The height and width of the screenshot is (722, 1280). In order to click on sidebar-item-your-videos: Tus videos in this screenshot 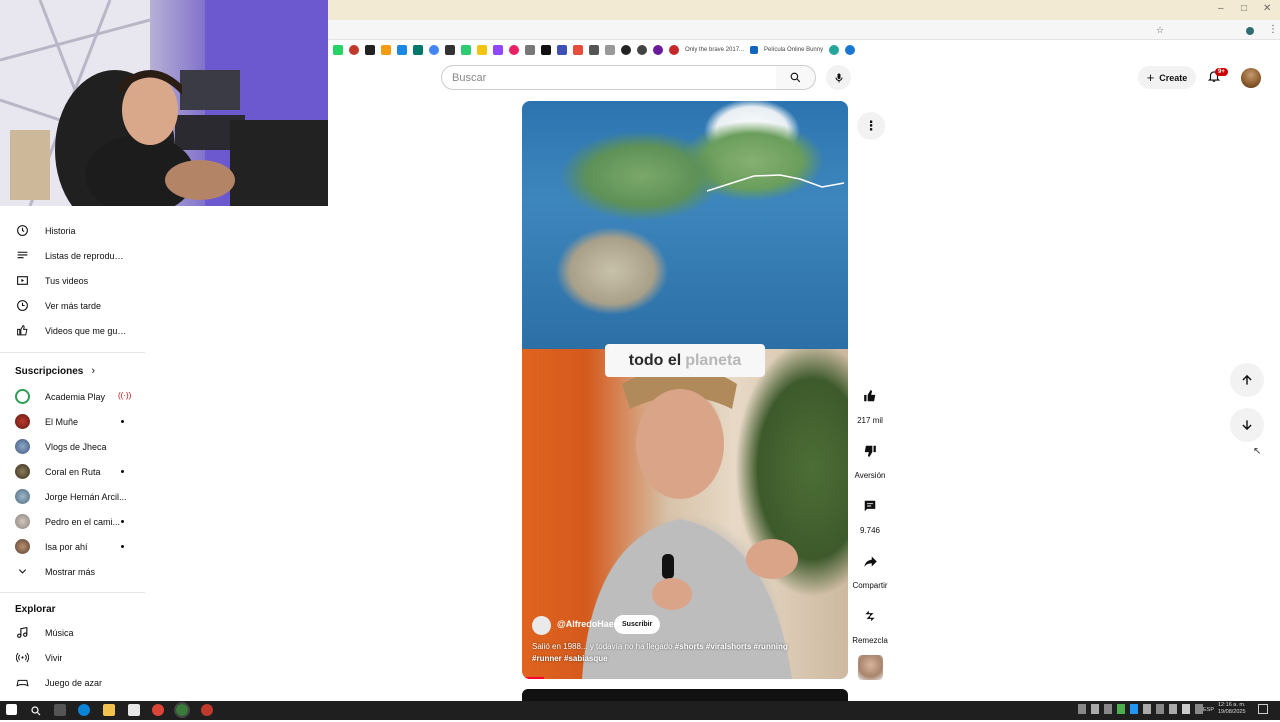, I will do `click(72, 280)`.